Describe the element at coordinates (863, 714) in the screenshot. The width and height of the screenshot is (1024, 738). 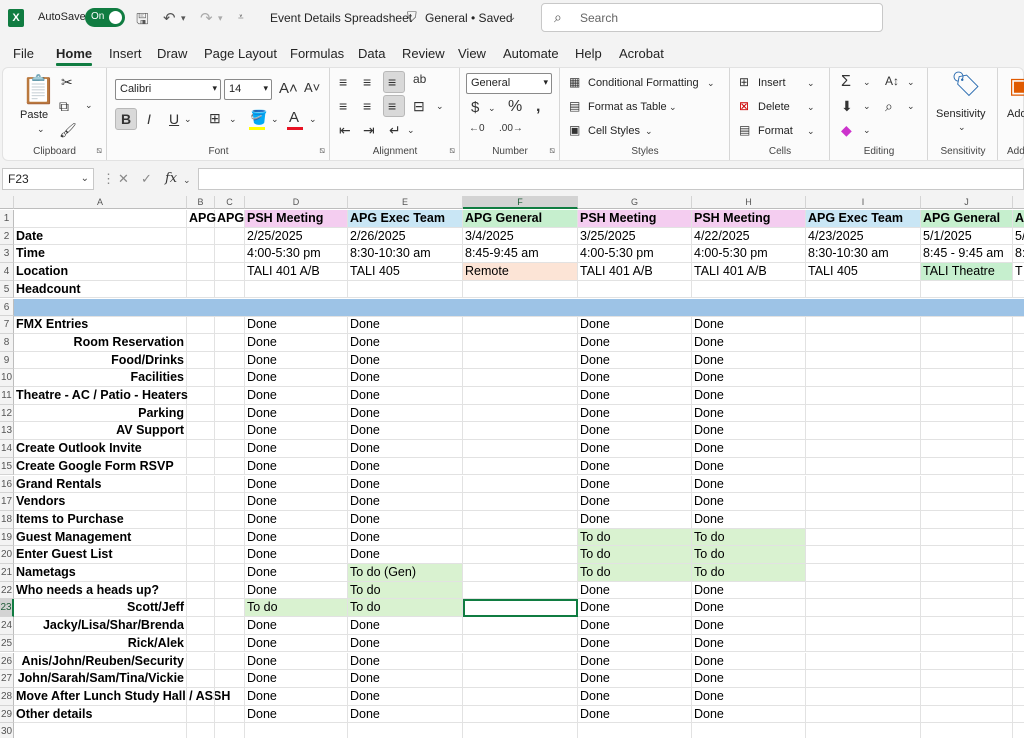
I see `cell-i29` at that location.